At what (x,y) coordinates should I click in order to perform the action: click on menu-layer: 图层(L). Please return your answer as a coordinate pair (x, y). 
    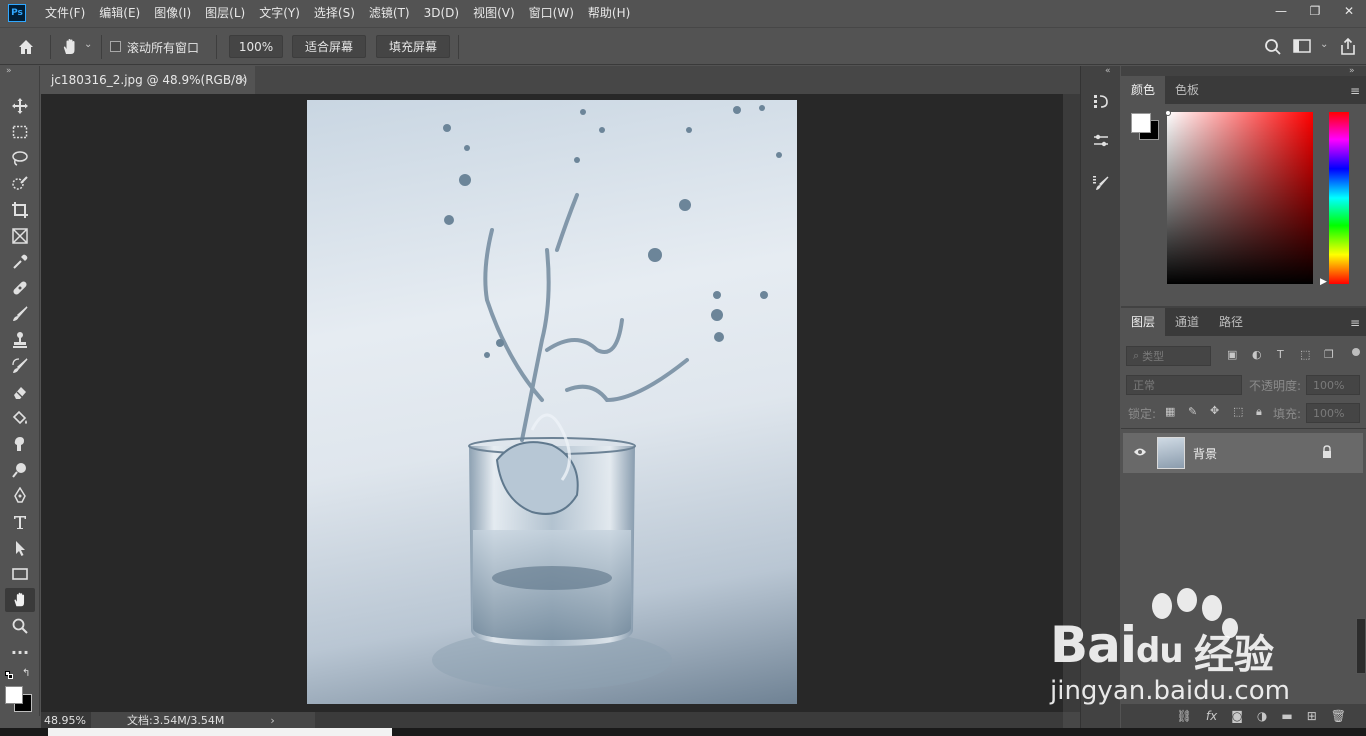
    Looking at the image, I should click on (225, 13).